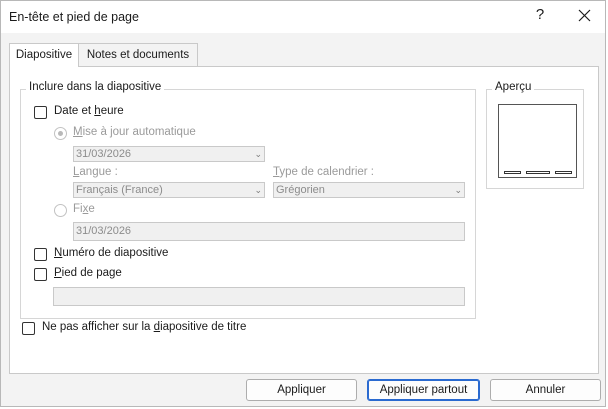 The image size is (608, 409). Describe the element at coordinates (44, 55) in the screenshot. I see `tab-slide: Diapositive` at that location.